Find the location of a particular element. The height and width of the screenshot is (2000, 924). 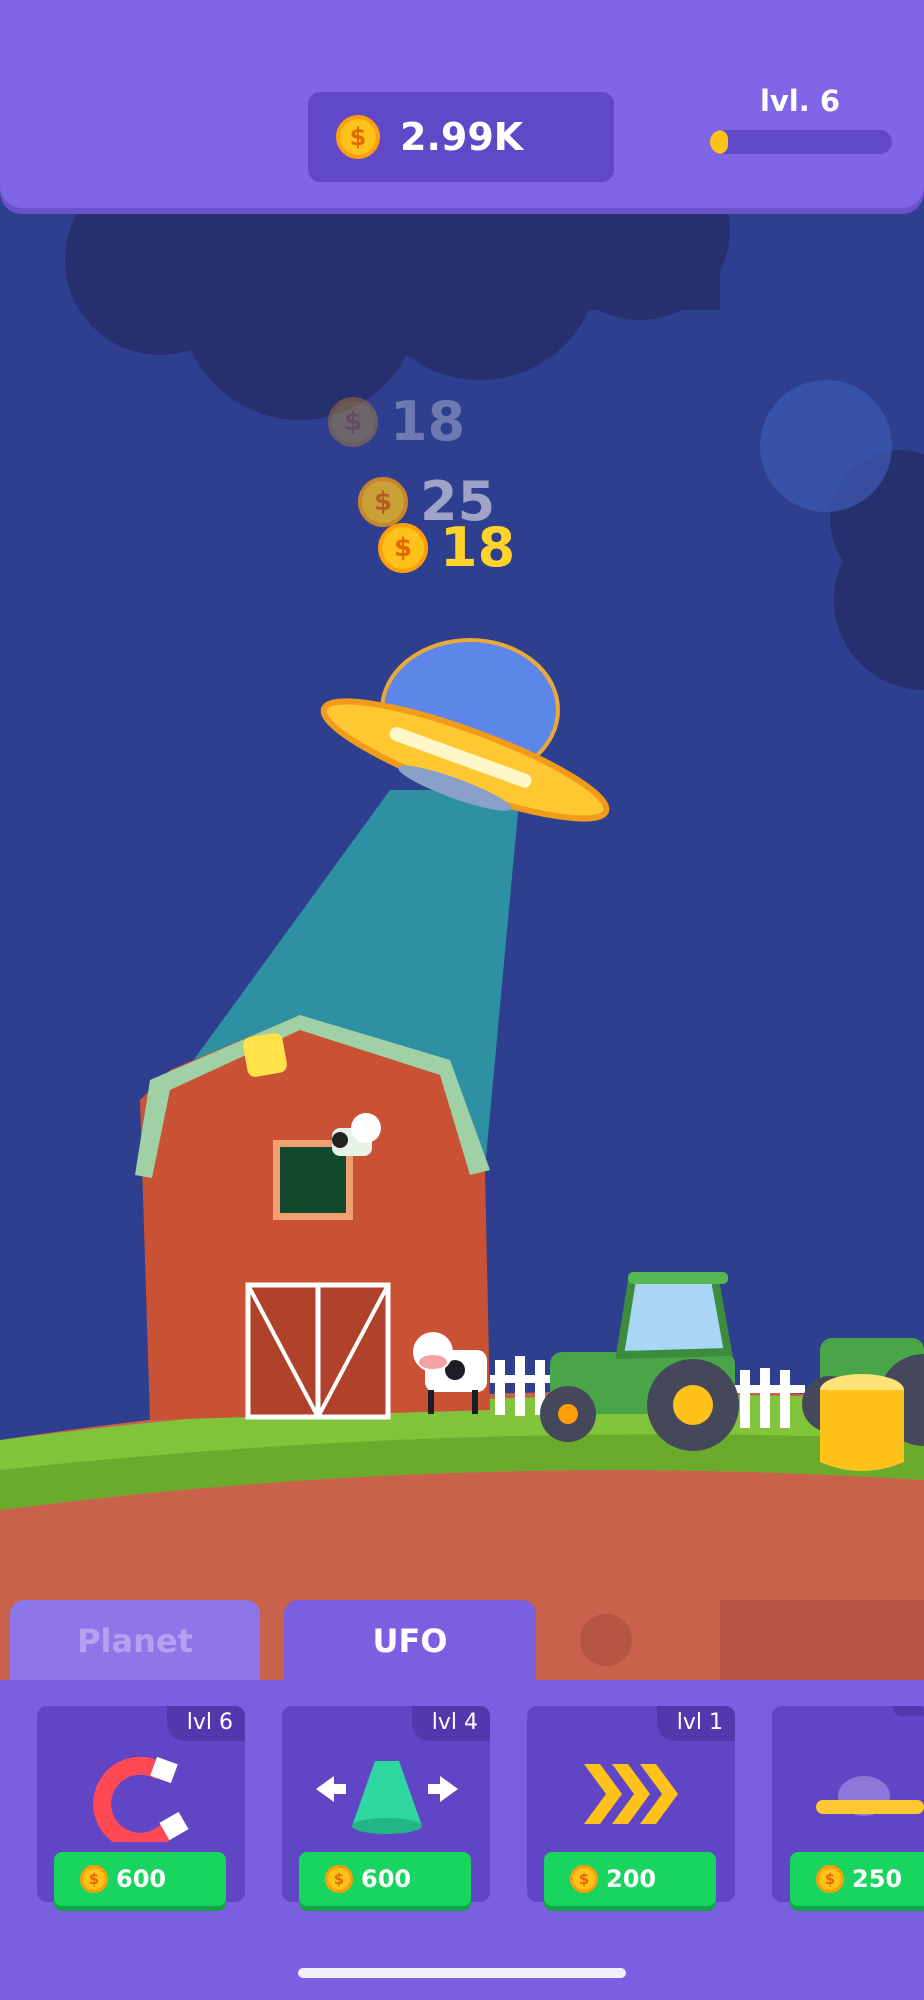

buy-ufo-button: $ 250 is located at coordinates (857, 1879).